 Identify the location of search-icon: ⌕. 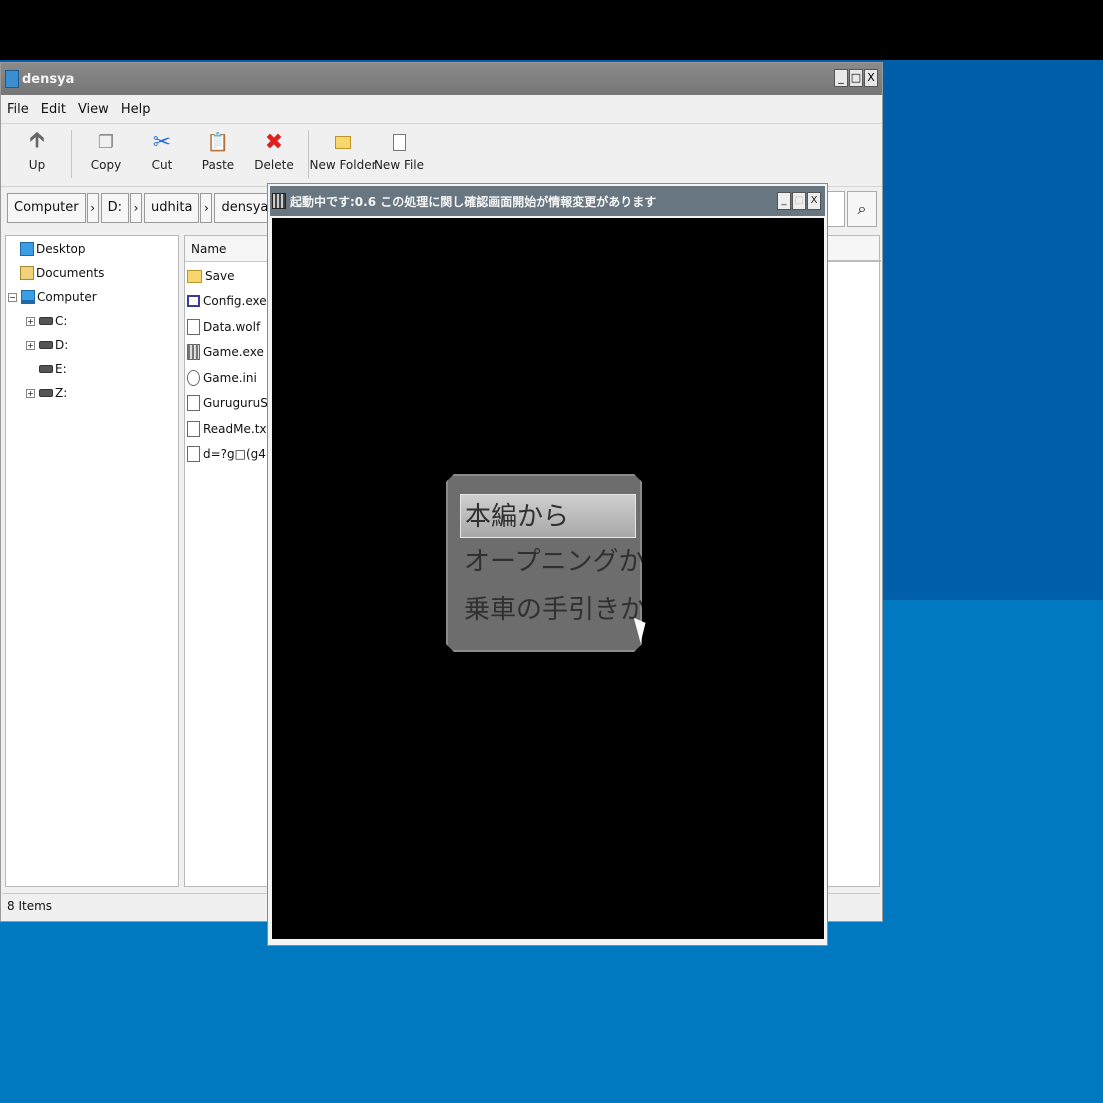
(862, 208).